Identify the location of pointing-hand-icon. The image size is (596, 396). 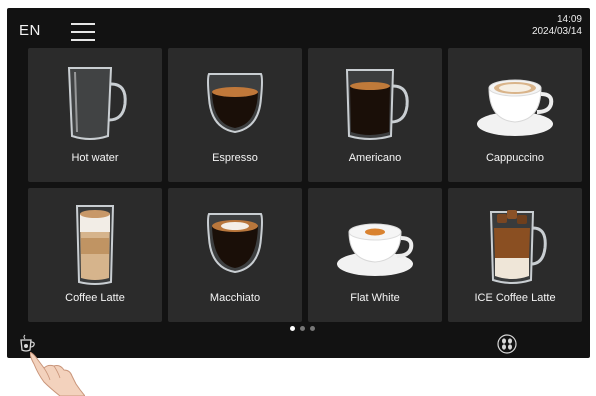
(57, 374).